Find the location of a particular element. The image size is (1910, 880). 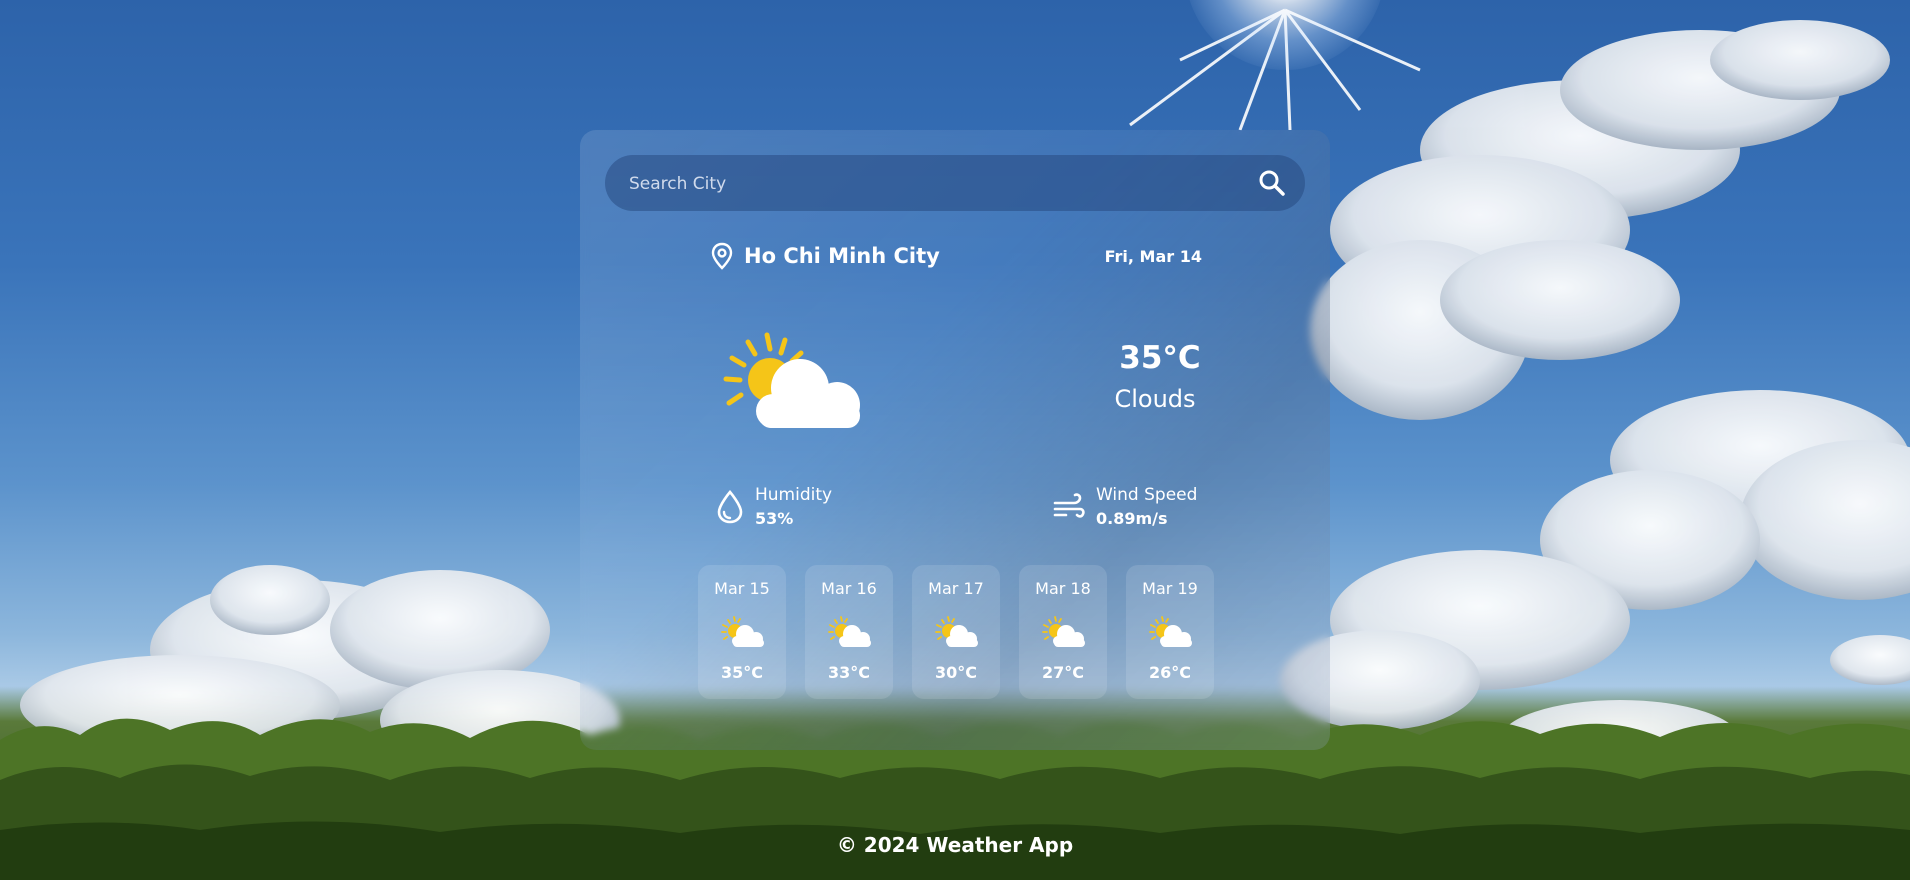

wind-speed-label: Wind Speed is located at coordinates (1147, 495).